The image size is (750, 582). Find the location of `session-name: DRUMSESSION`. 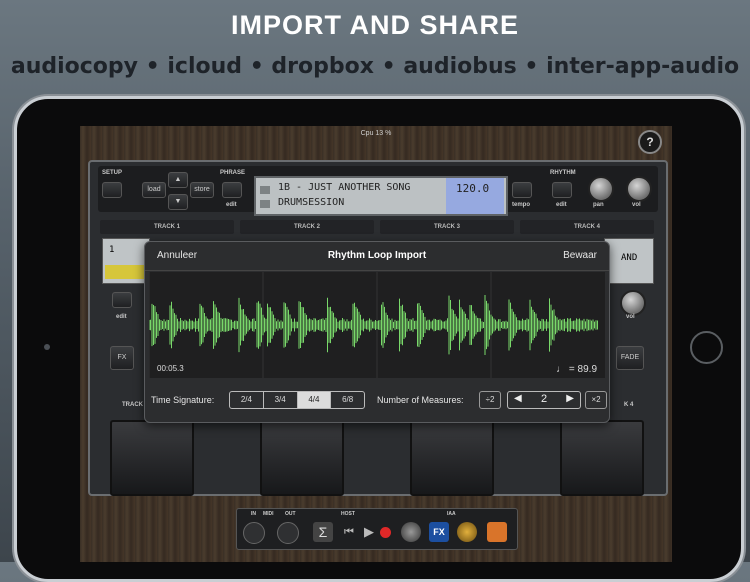

session-name: DRUMSESSION is located at coordinates (311, 202).